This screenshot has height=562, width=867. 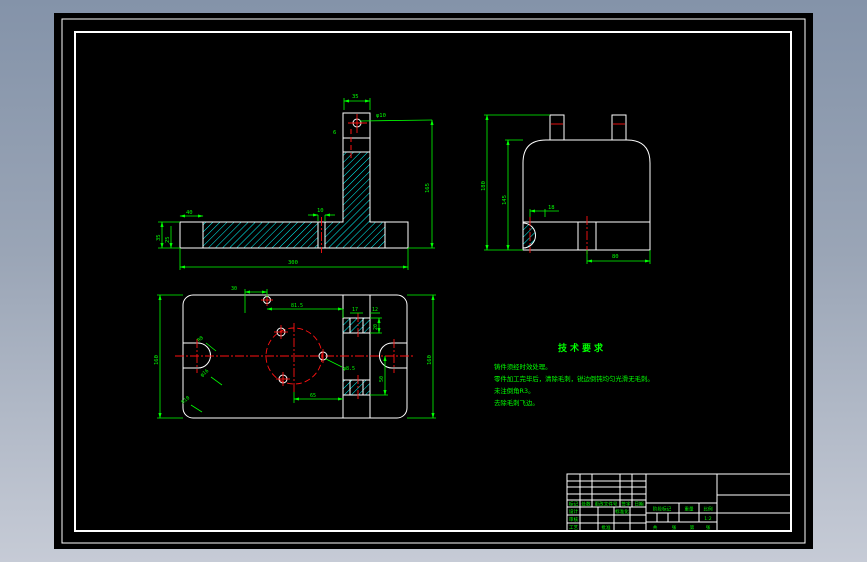 I want to click on tech-requirement-line: 铸件须经时效处理。, so click(x=523, y=366).